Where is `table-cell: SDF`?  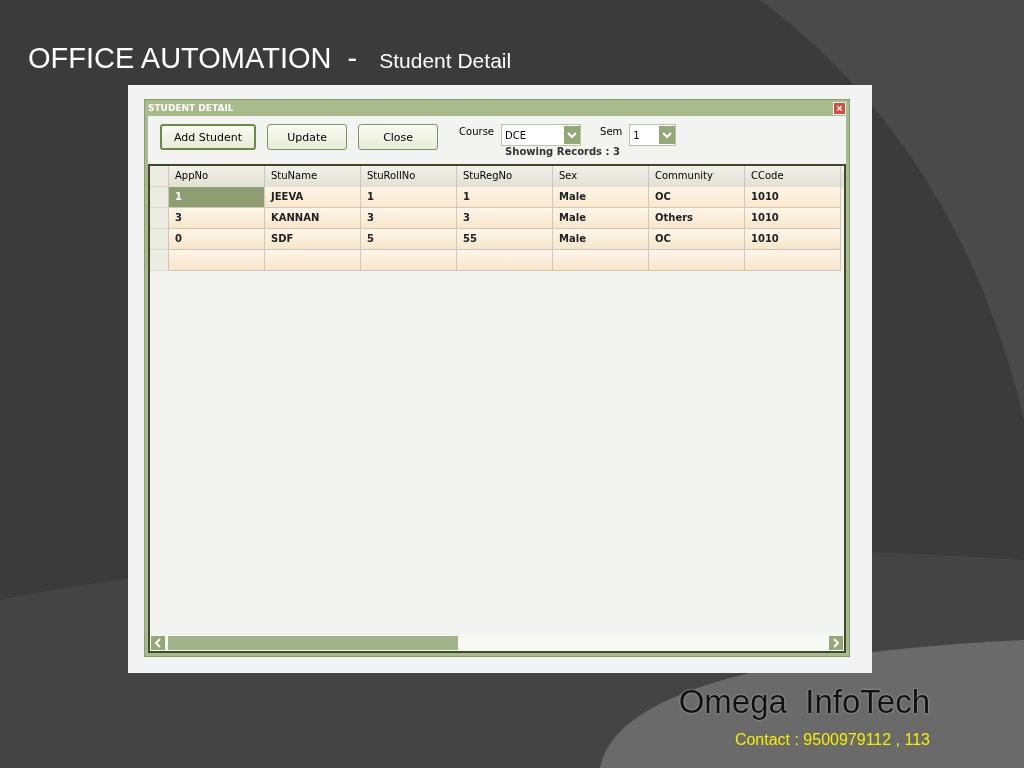 table-cell: SDF is located at coordinates (313, 239).